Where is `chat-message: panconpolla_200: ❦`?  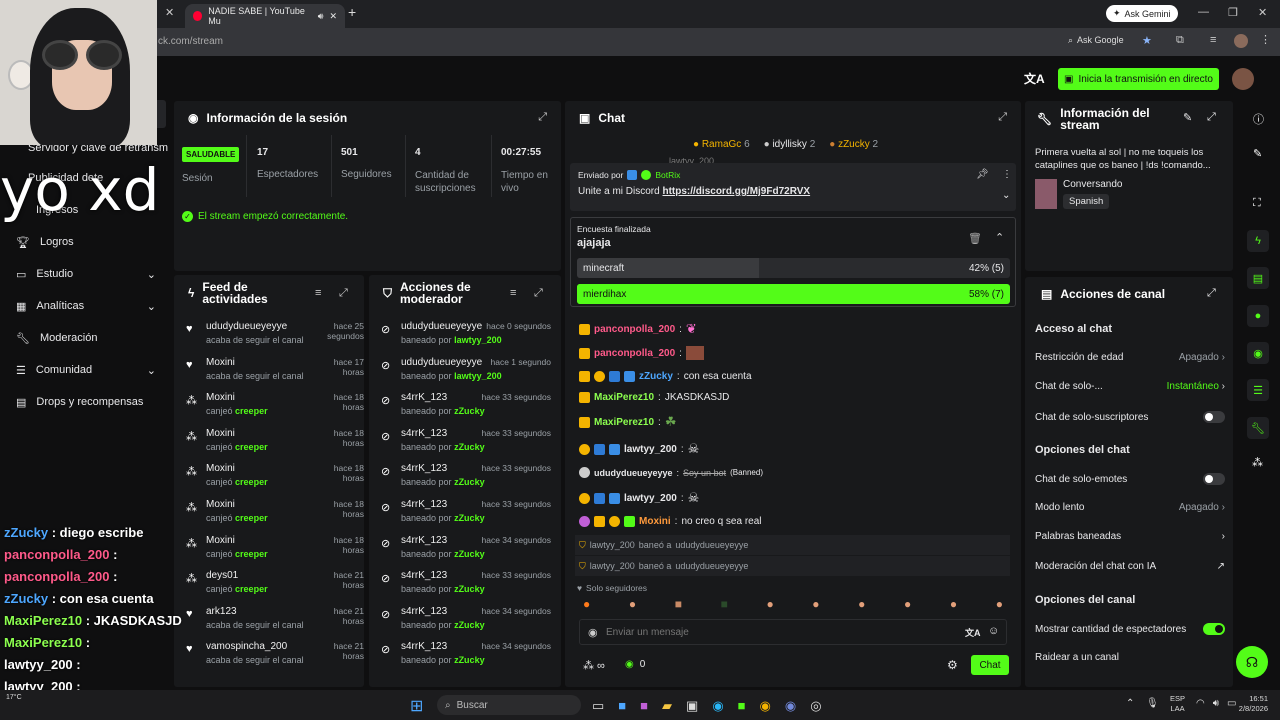
chat-message: panconpolla_200: ❦ is located at coordinates (638, 329).